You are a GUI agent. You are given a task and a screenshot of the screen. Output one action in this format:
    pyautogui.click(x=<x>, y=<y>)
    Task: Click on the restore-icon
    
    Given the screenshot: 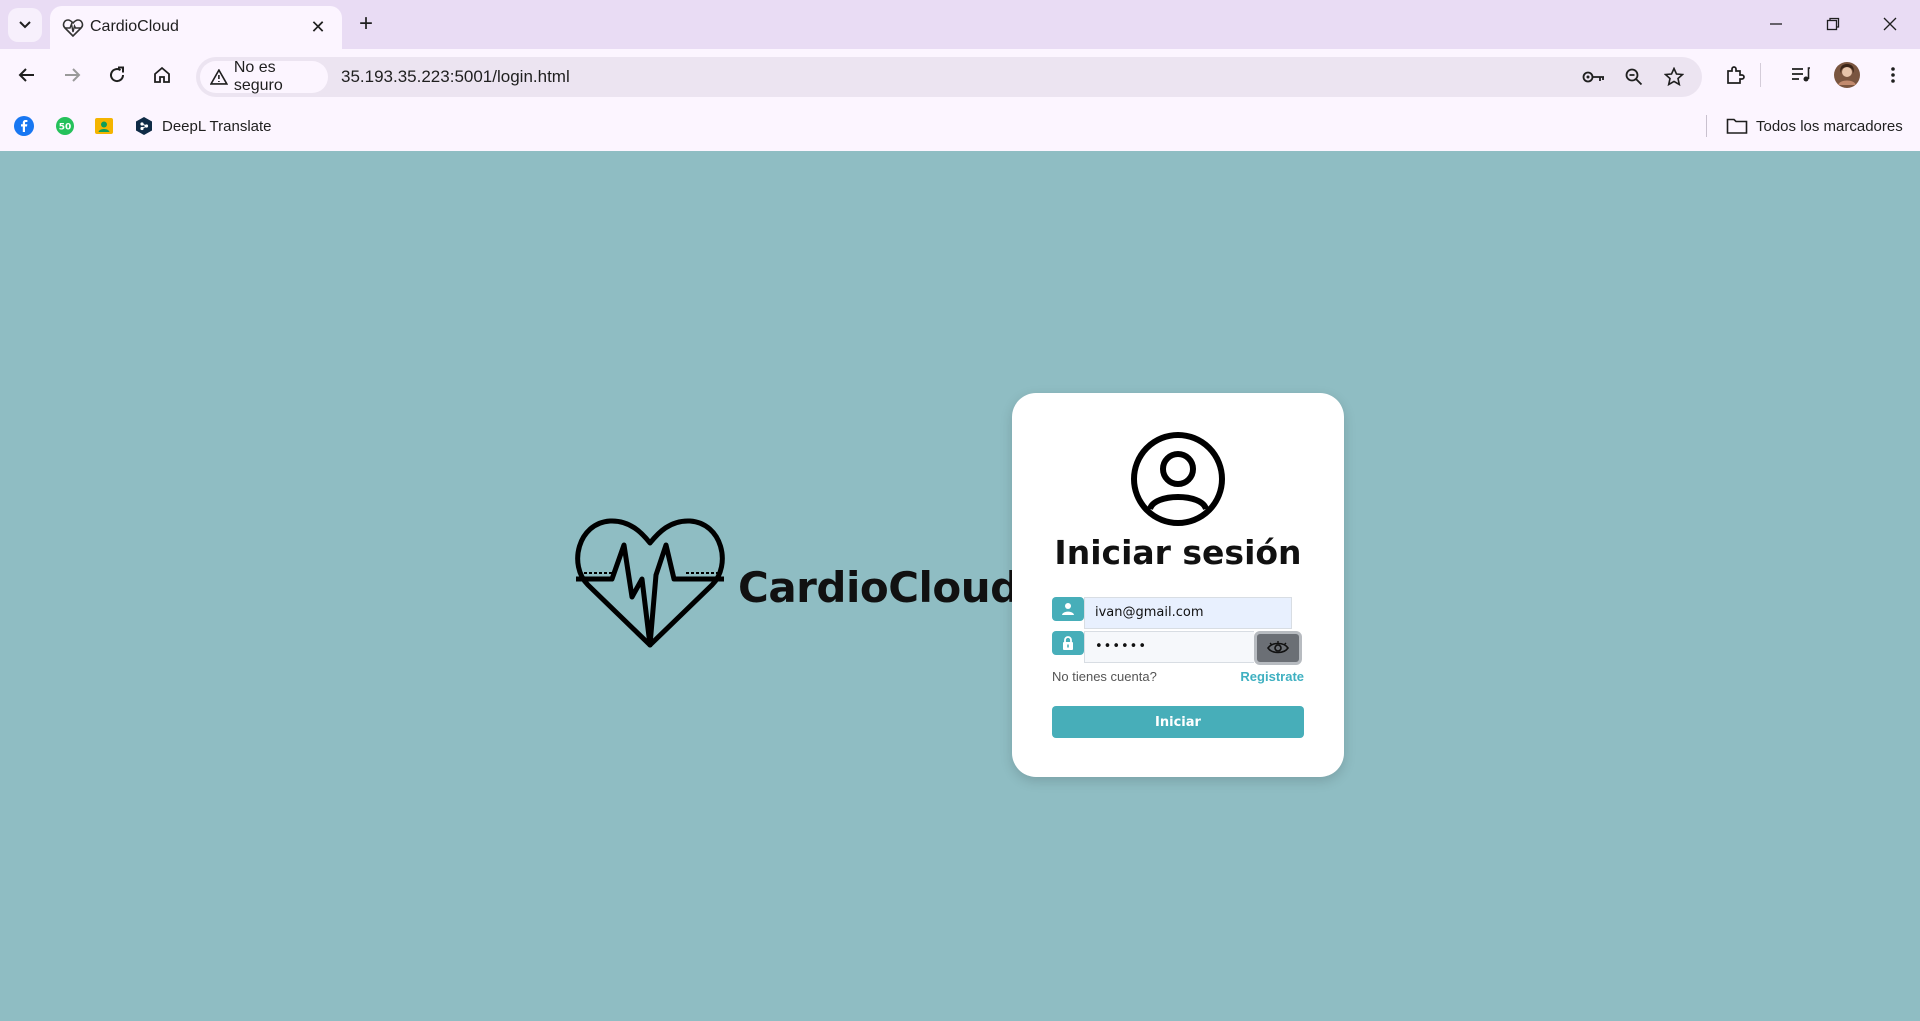 What is the action you would take?
    pyautogui.click(x=1833, y=24)
    